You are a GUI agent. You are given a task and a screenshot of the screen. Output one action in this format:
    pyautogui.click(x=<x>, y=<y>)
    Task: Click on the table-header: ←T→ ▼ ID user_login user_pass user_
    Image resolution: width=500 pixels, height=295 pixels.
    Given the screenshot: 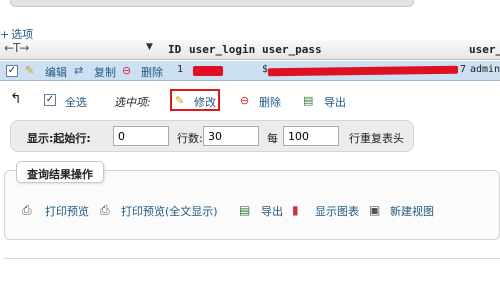 What is the action you would take?
    pyautogui.click(x=250, y=50)
    